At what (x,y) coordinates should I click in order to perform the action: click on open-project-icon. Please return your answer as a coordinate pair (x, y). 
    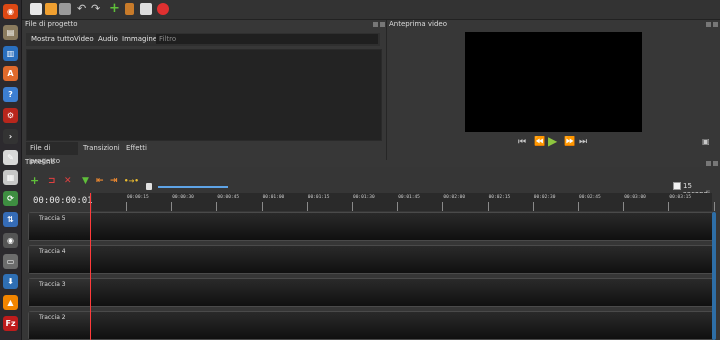
    Looking at the image, I should click on (51, 9).